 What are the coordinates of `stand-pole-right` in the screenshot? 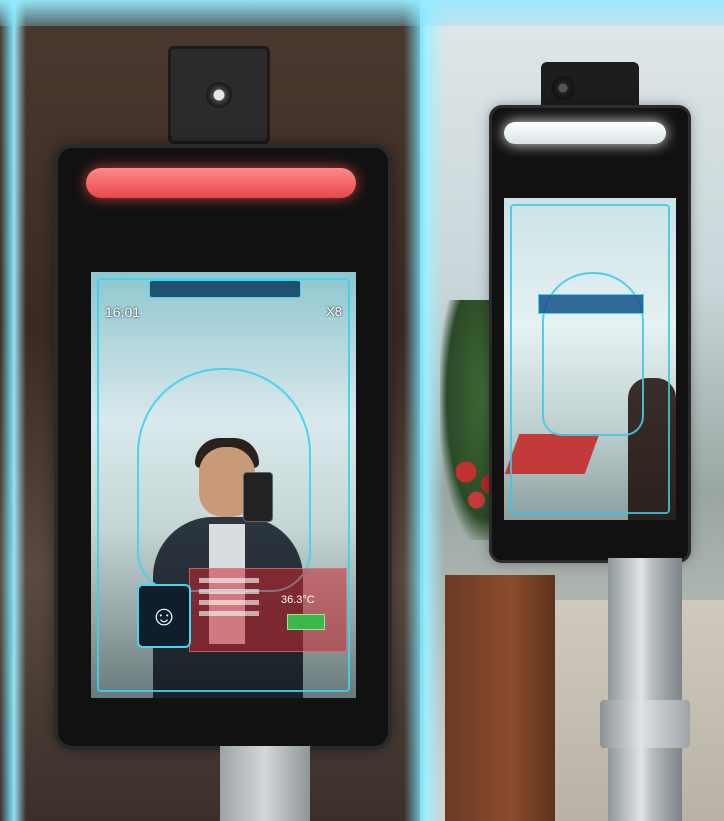 It's located at (645, 689).